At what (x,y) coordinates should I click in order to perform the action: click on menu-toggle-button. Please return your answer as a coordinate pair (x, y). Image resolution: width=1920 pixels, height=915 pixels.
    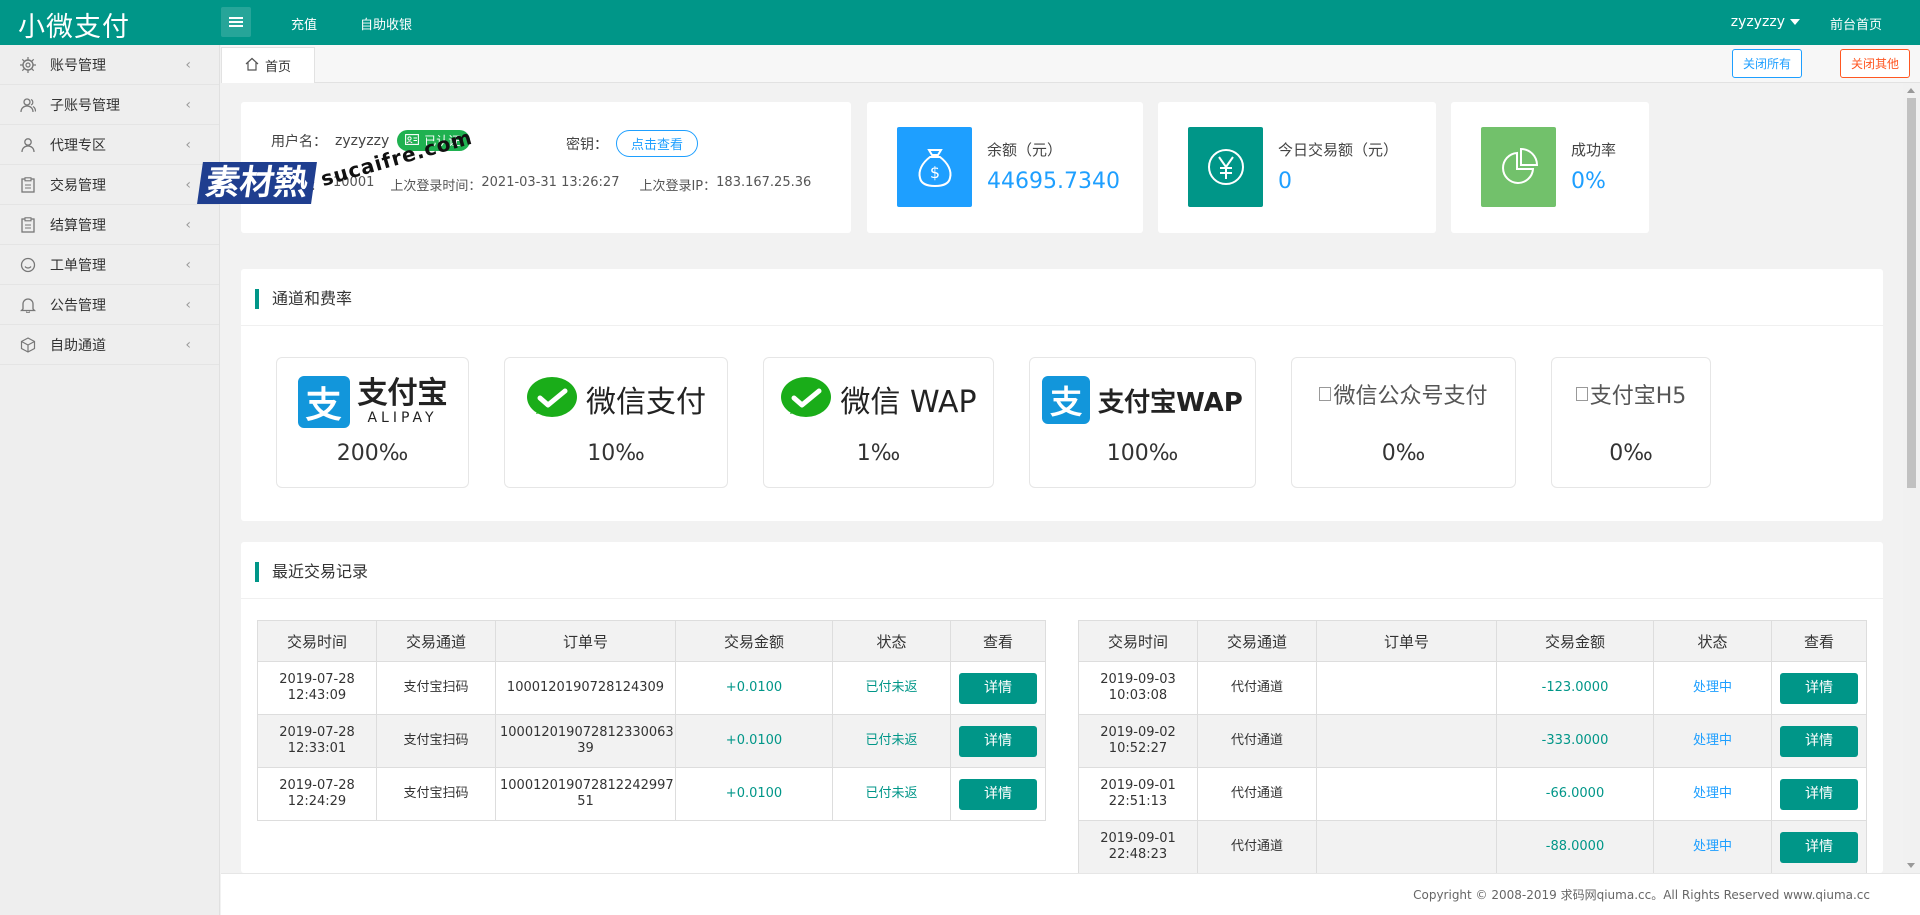
    Looking at the image, I should click on (236, 22).